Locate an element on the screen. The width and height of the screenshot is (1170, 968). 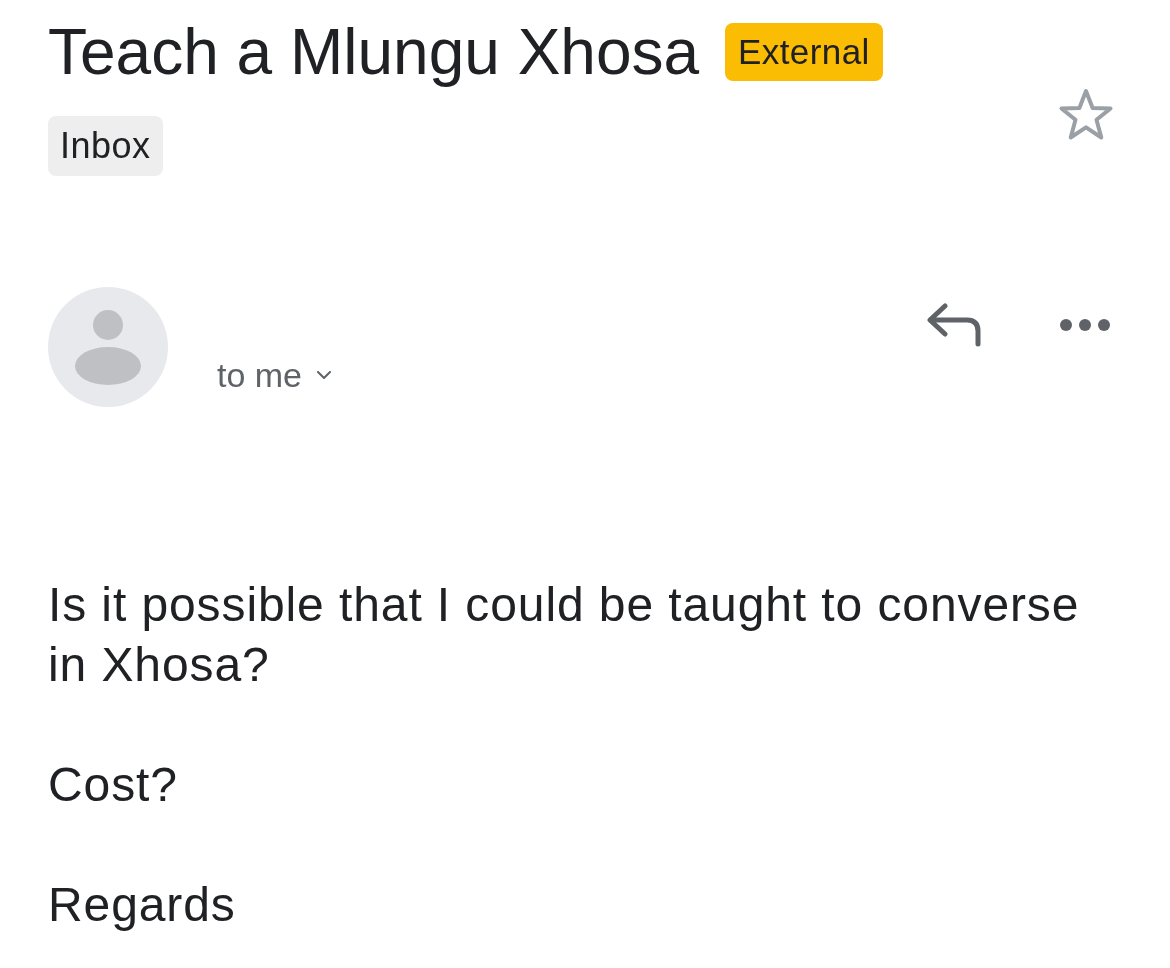
email-subject: Teach a Mlungu Xhosa is located at coordinates (374, 52).